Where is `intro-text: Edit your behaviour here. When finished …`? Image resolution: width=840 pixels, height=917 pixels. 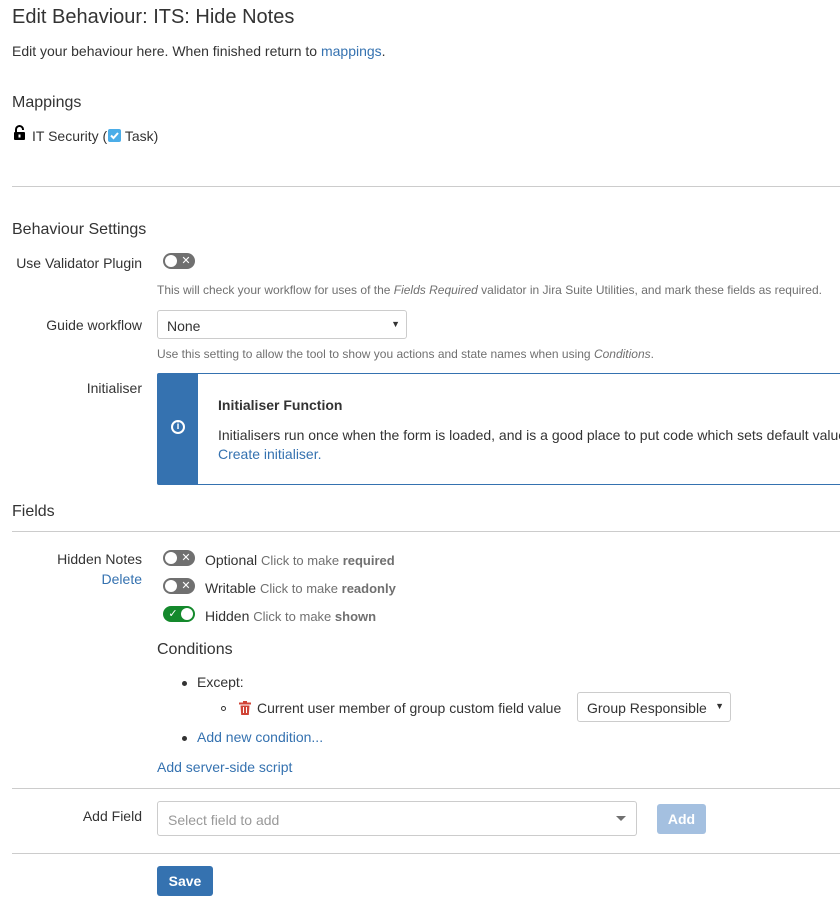
intro-text: Edit your behaviour here. When finished … is located at coordinates (199, 51).